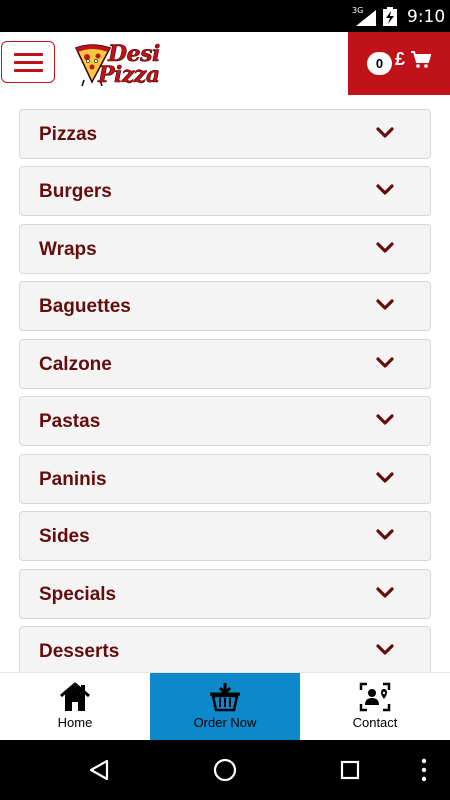 This screenshot has height=800, width=450. Describe the element at coordinates (68, 134) in the screenshot. I see `category-label: Pizzas` at that location.